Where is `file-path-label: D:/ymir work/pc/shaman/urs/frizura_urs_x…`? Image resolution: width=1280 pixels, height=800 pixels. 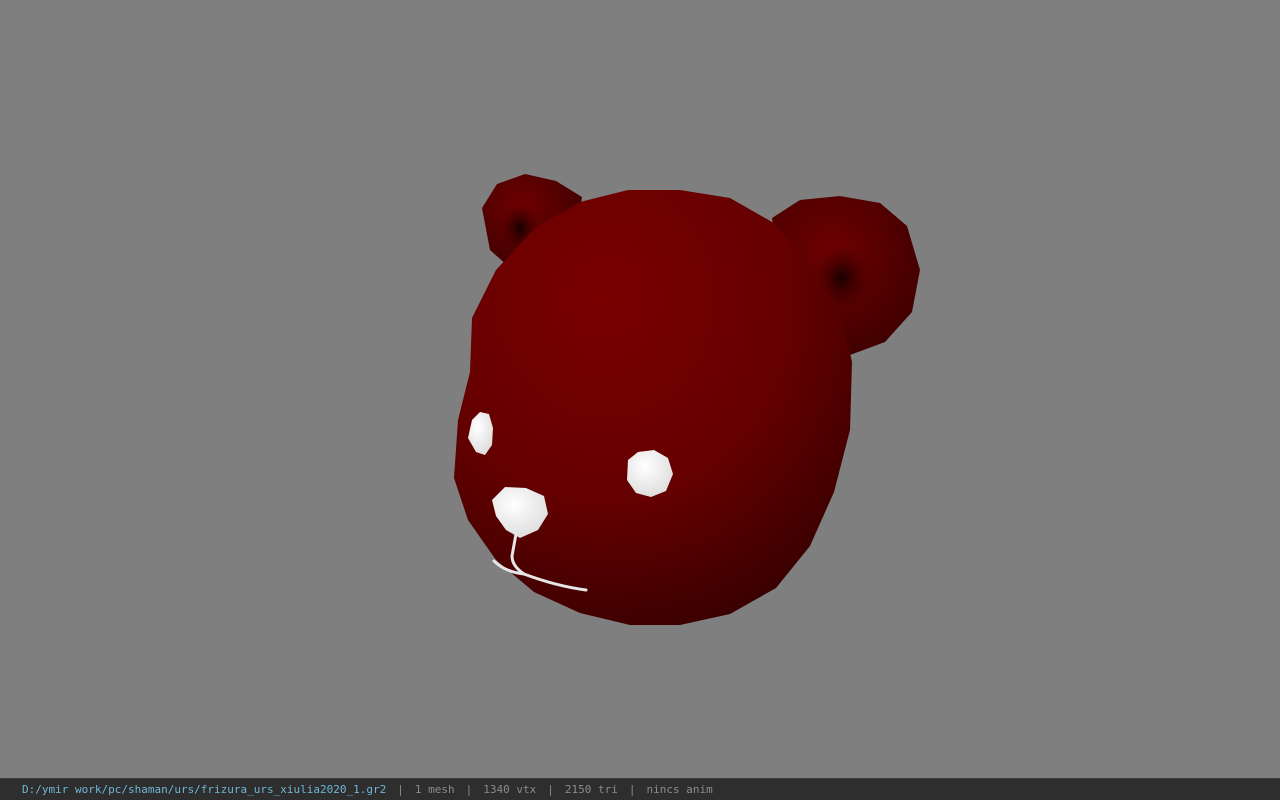 file-path-label: D:/ymir work/pc/shaman/urs/frizura_urs_x… is located at coordinates (204, 789).